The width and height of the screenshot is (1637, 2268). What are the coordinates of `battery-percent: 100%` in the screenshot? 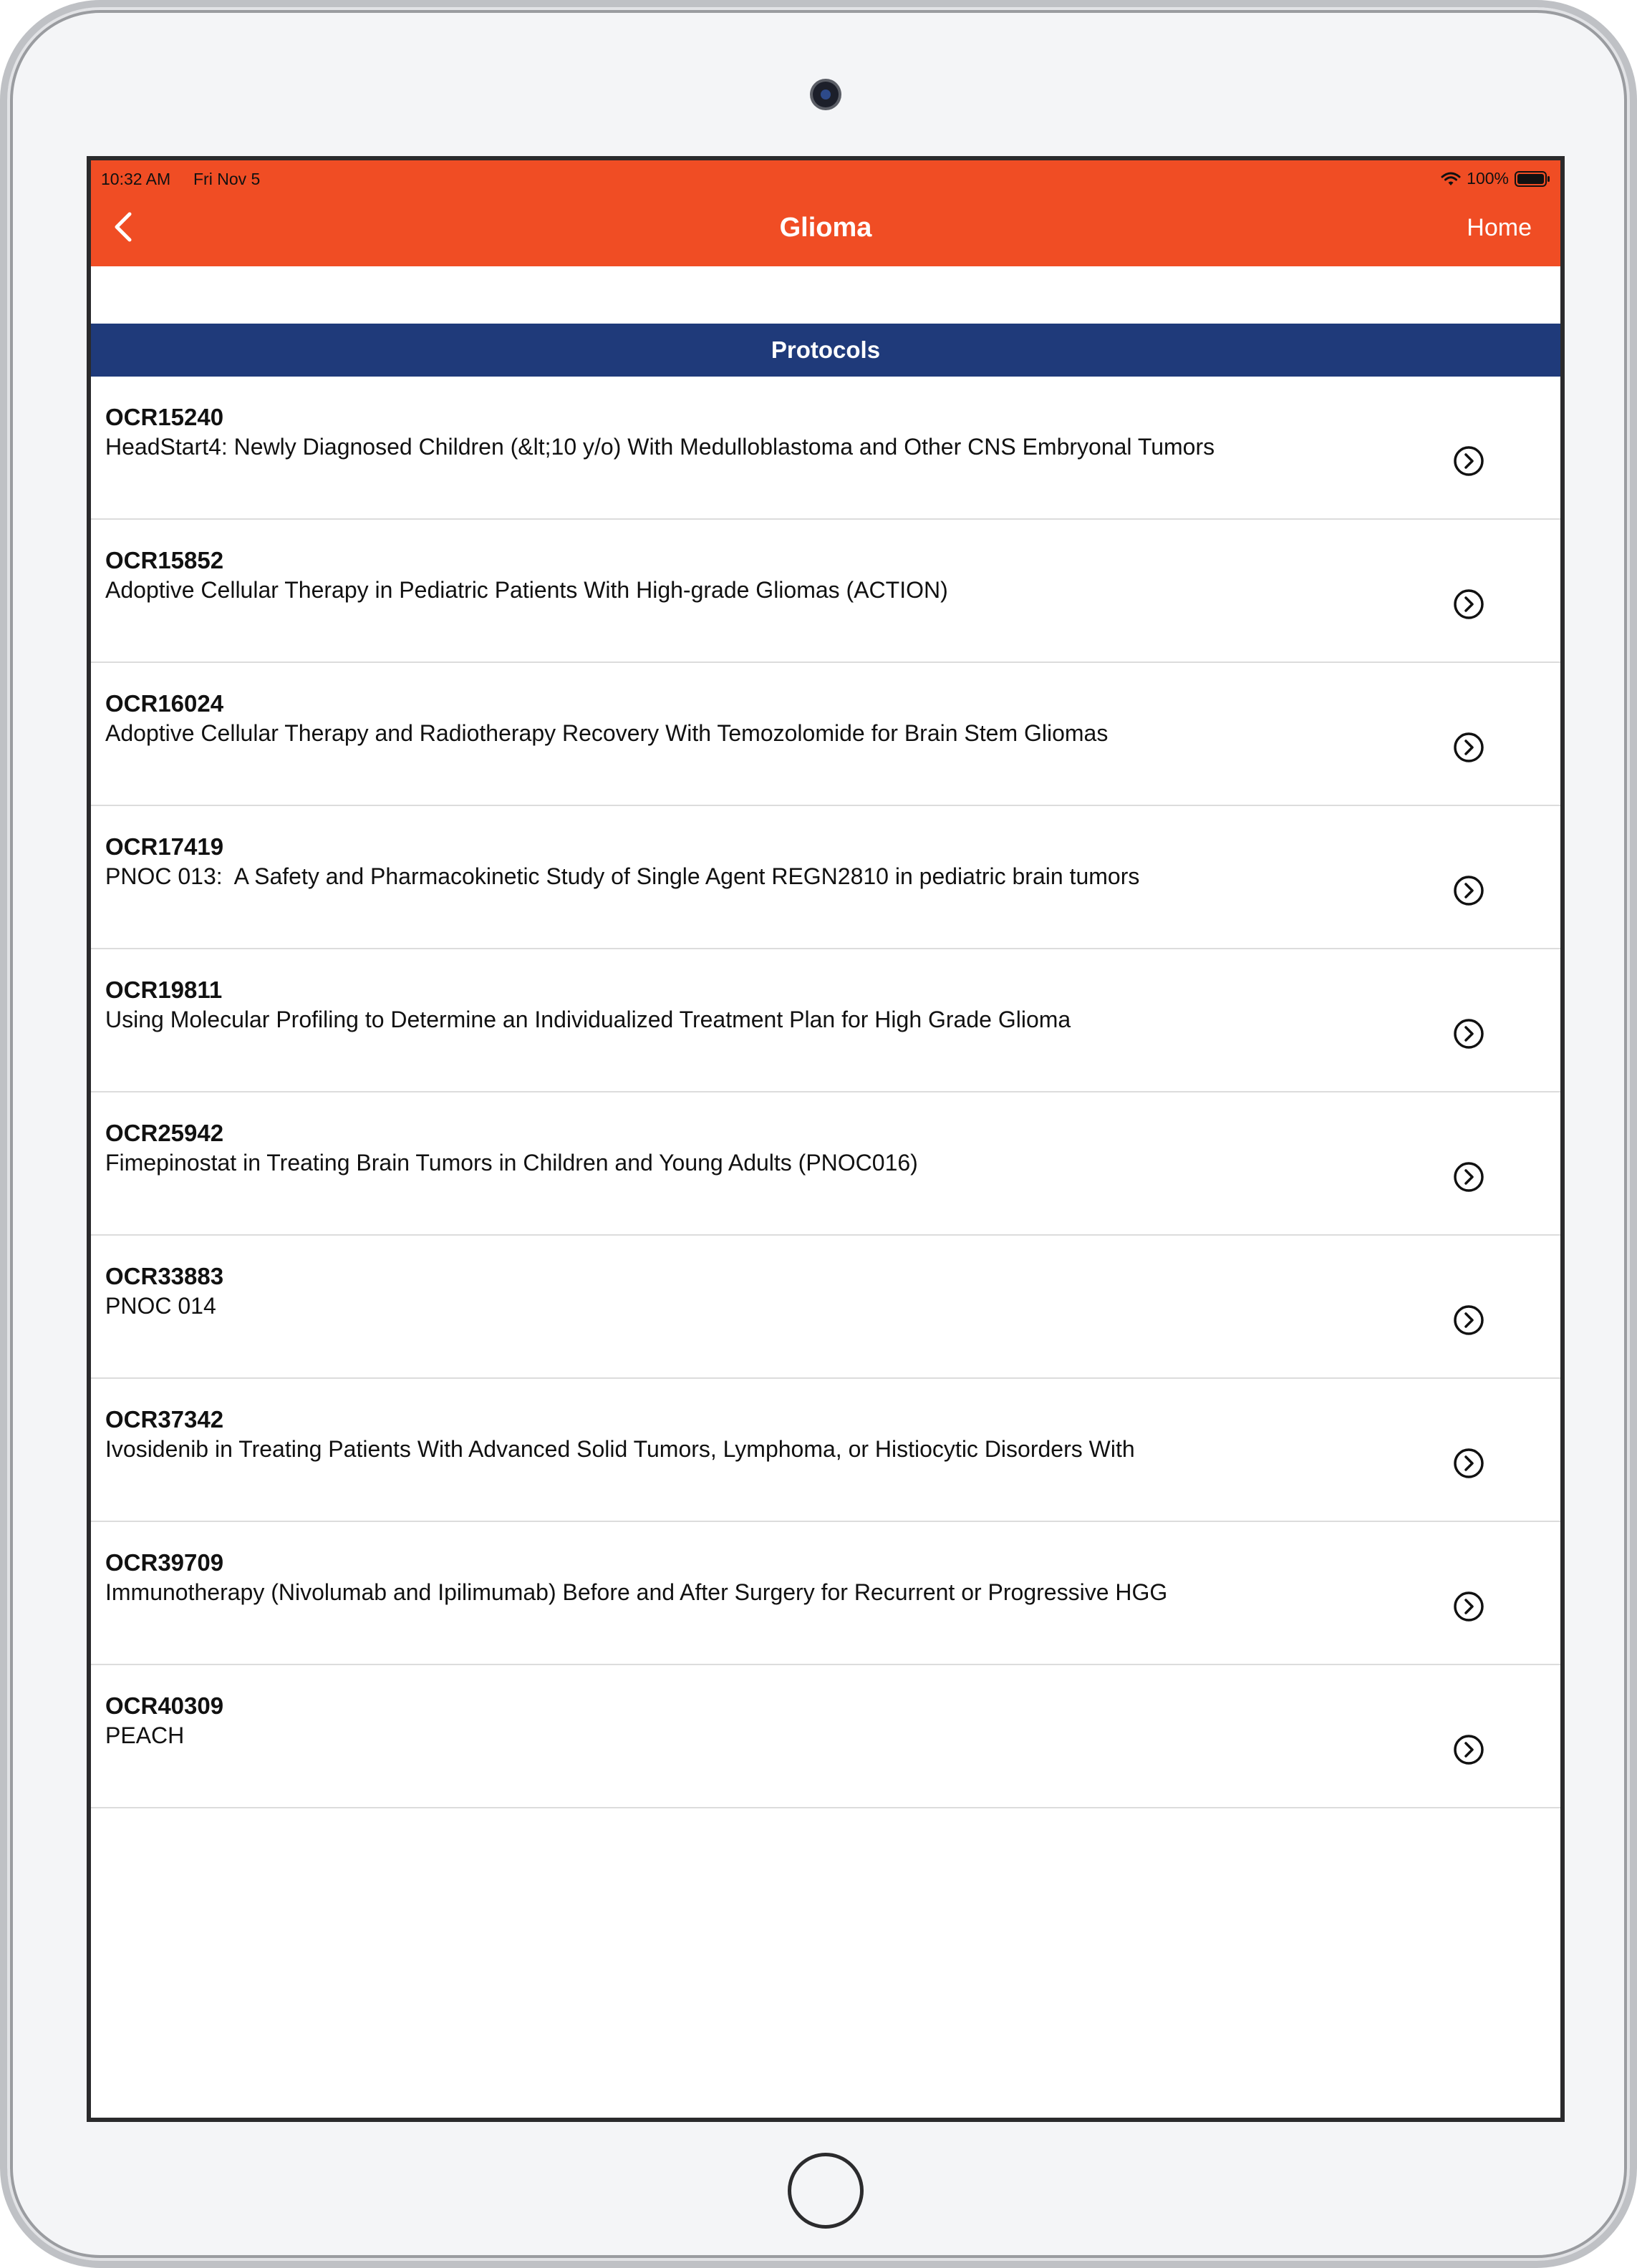 It's located at (1488, 178).